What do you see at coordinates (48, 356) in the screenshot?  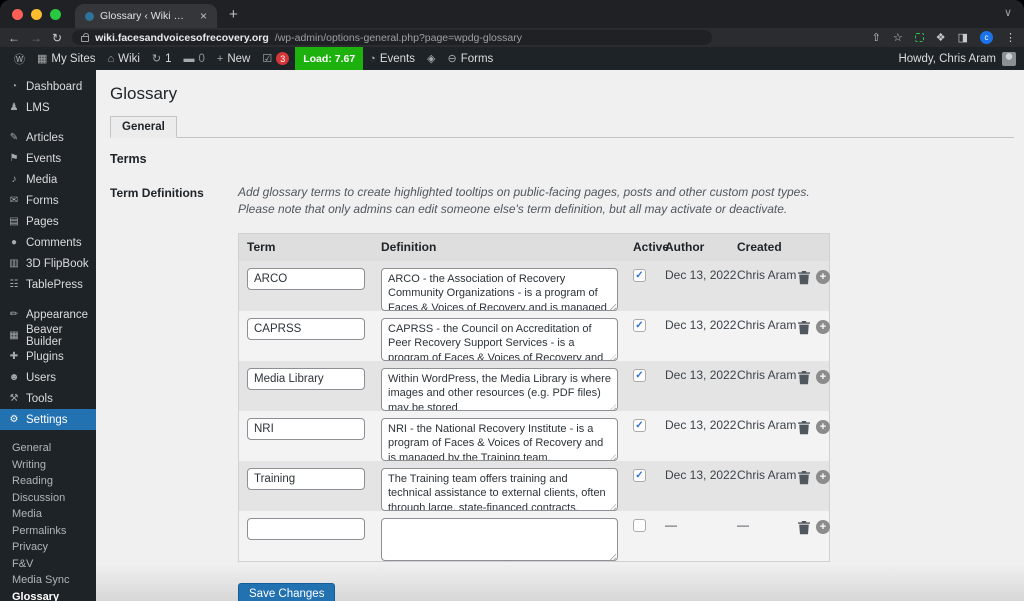 I see `sidebar-item-plugins: ✚ Plugins` at bounding box center [48, 356].